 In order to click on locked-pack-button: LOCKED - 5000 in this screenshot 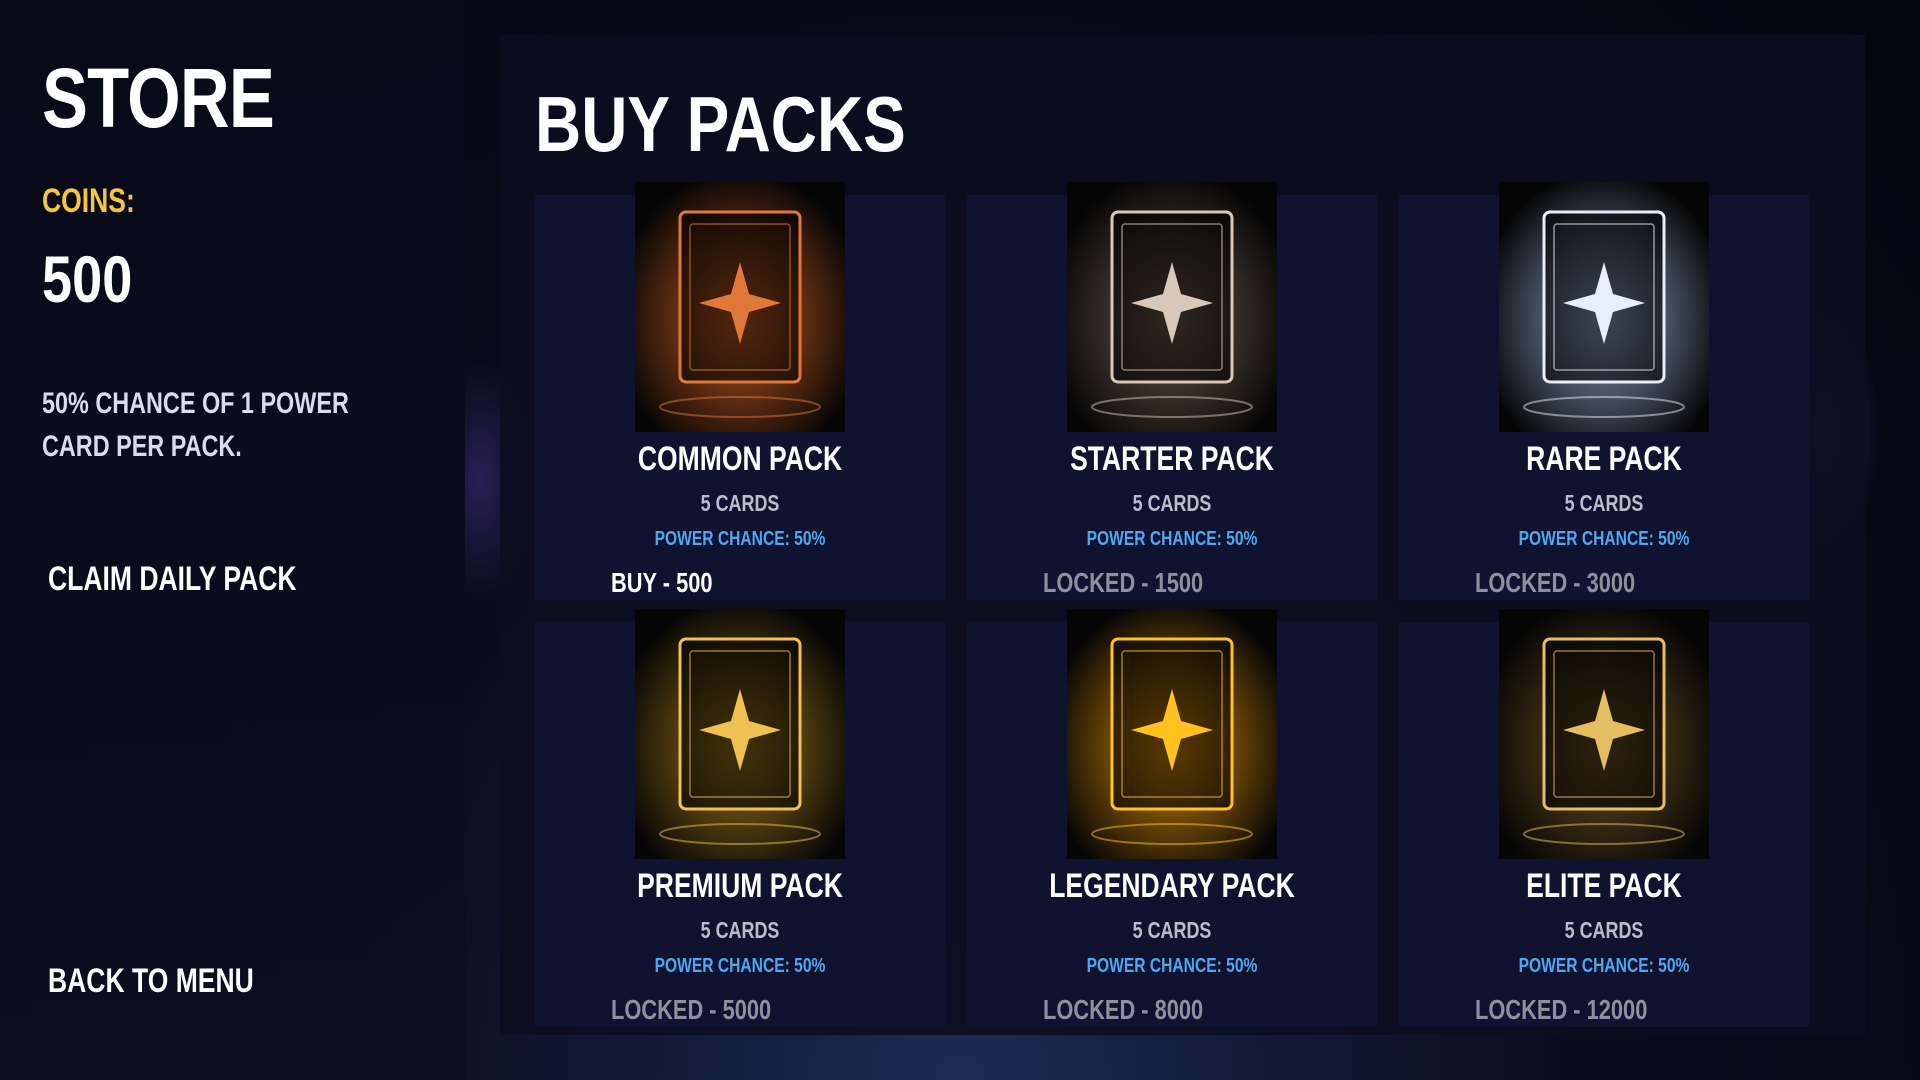, I will do `click(691, 1010)`.